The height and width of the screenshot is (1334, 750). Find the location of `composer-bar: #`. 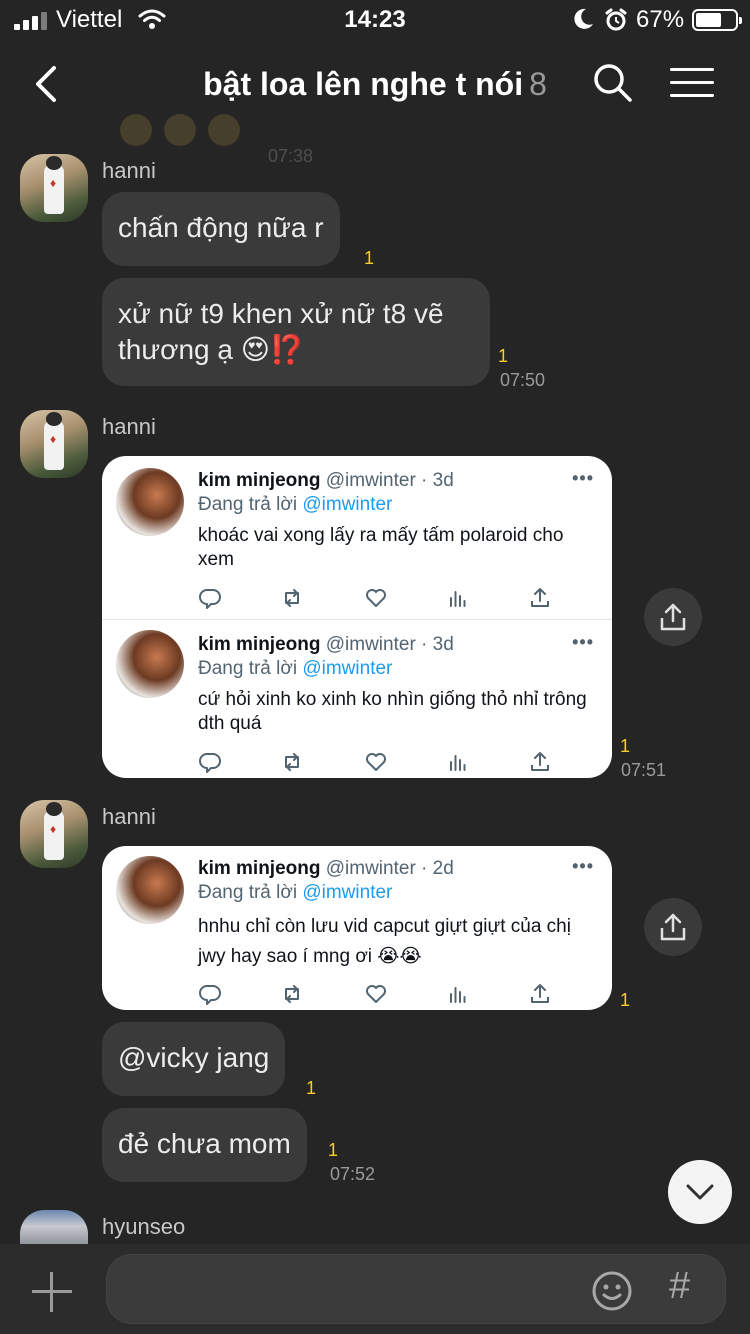

composer-bar: # is located at coordinates (375, 1289).